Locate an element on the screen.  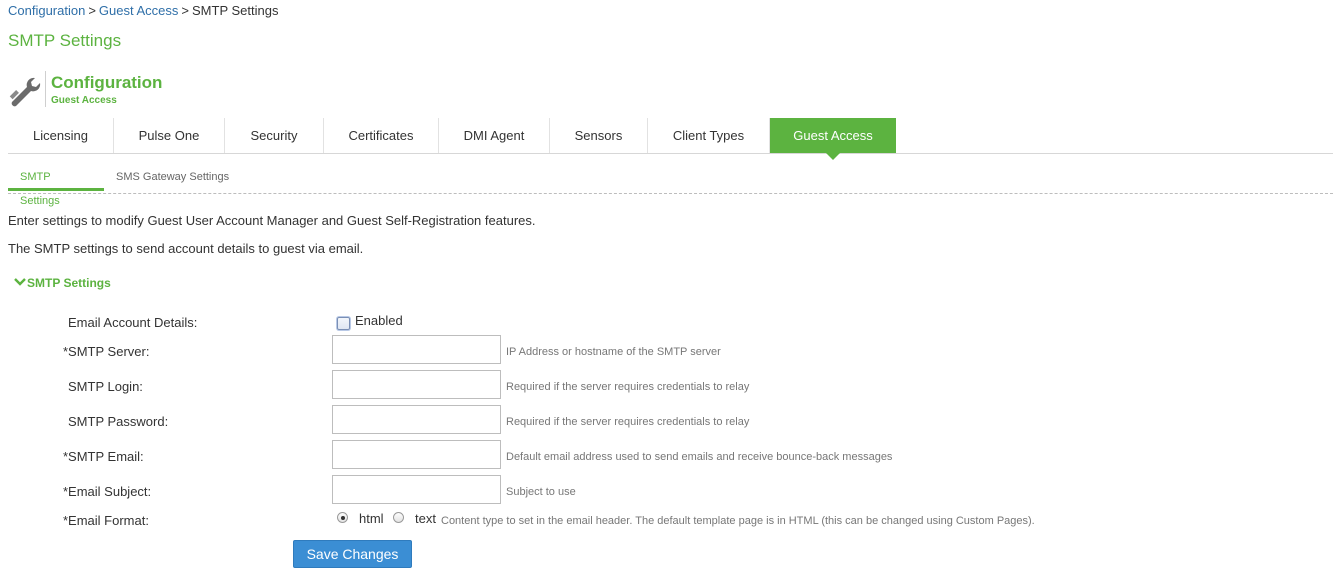
section-header: Configuration Guest Access is located at coordinates (158, 89).